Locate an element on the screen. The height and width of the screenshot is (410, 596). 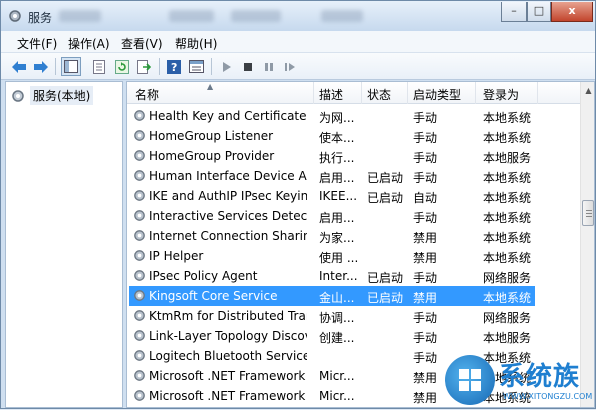
blurred-title-text is located at coordinates (80, 16).